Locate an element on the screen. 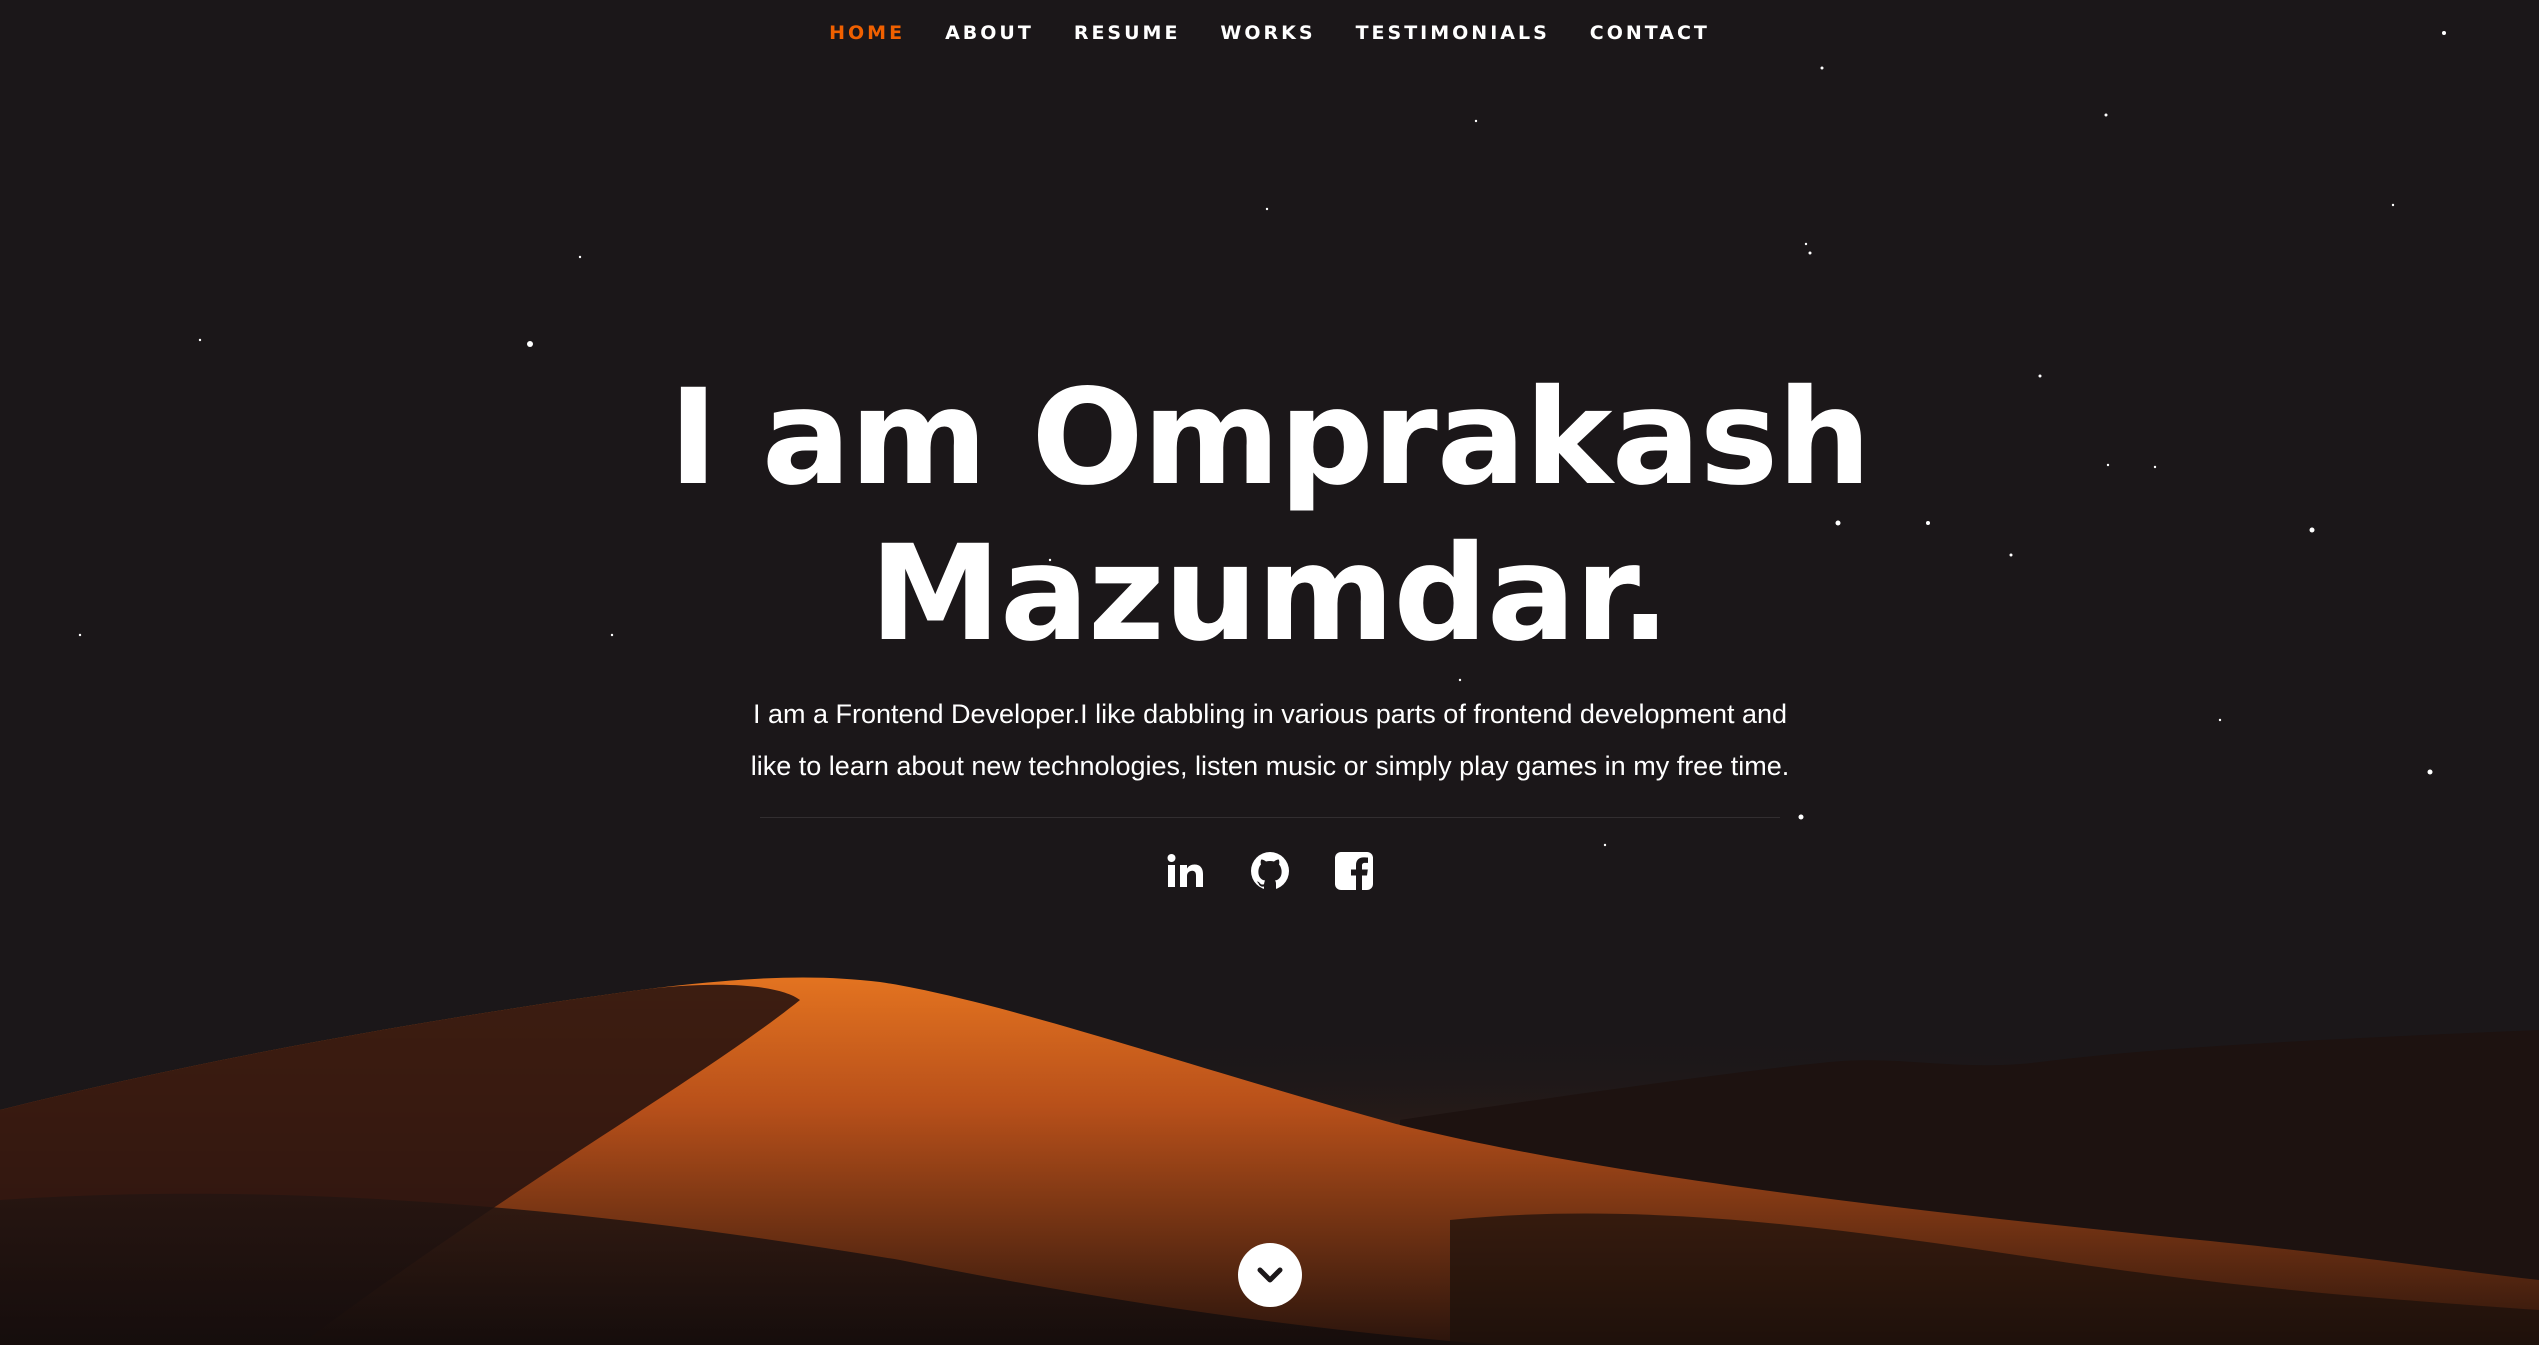 Image resolution: width=2539 pixels, height=1345 pixels. nav-item-home: HOME is located at coordinates (867, 33).